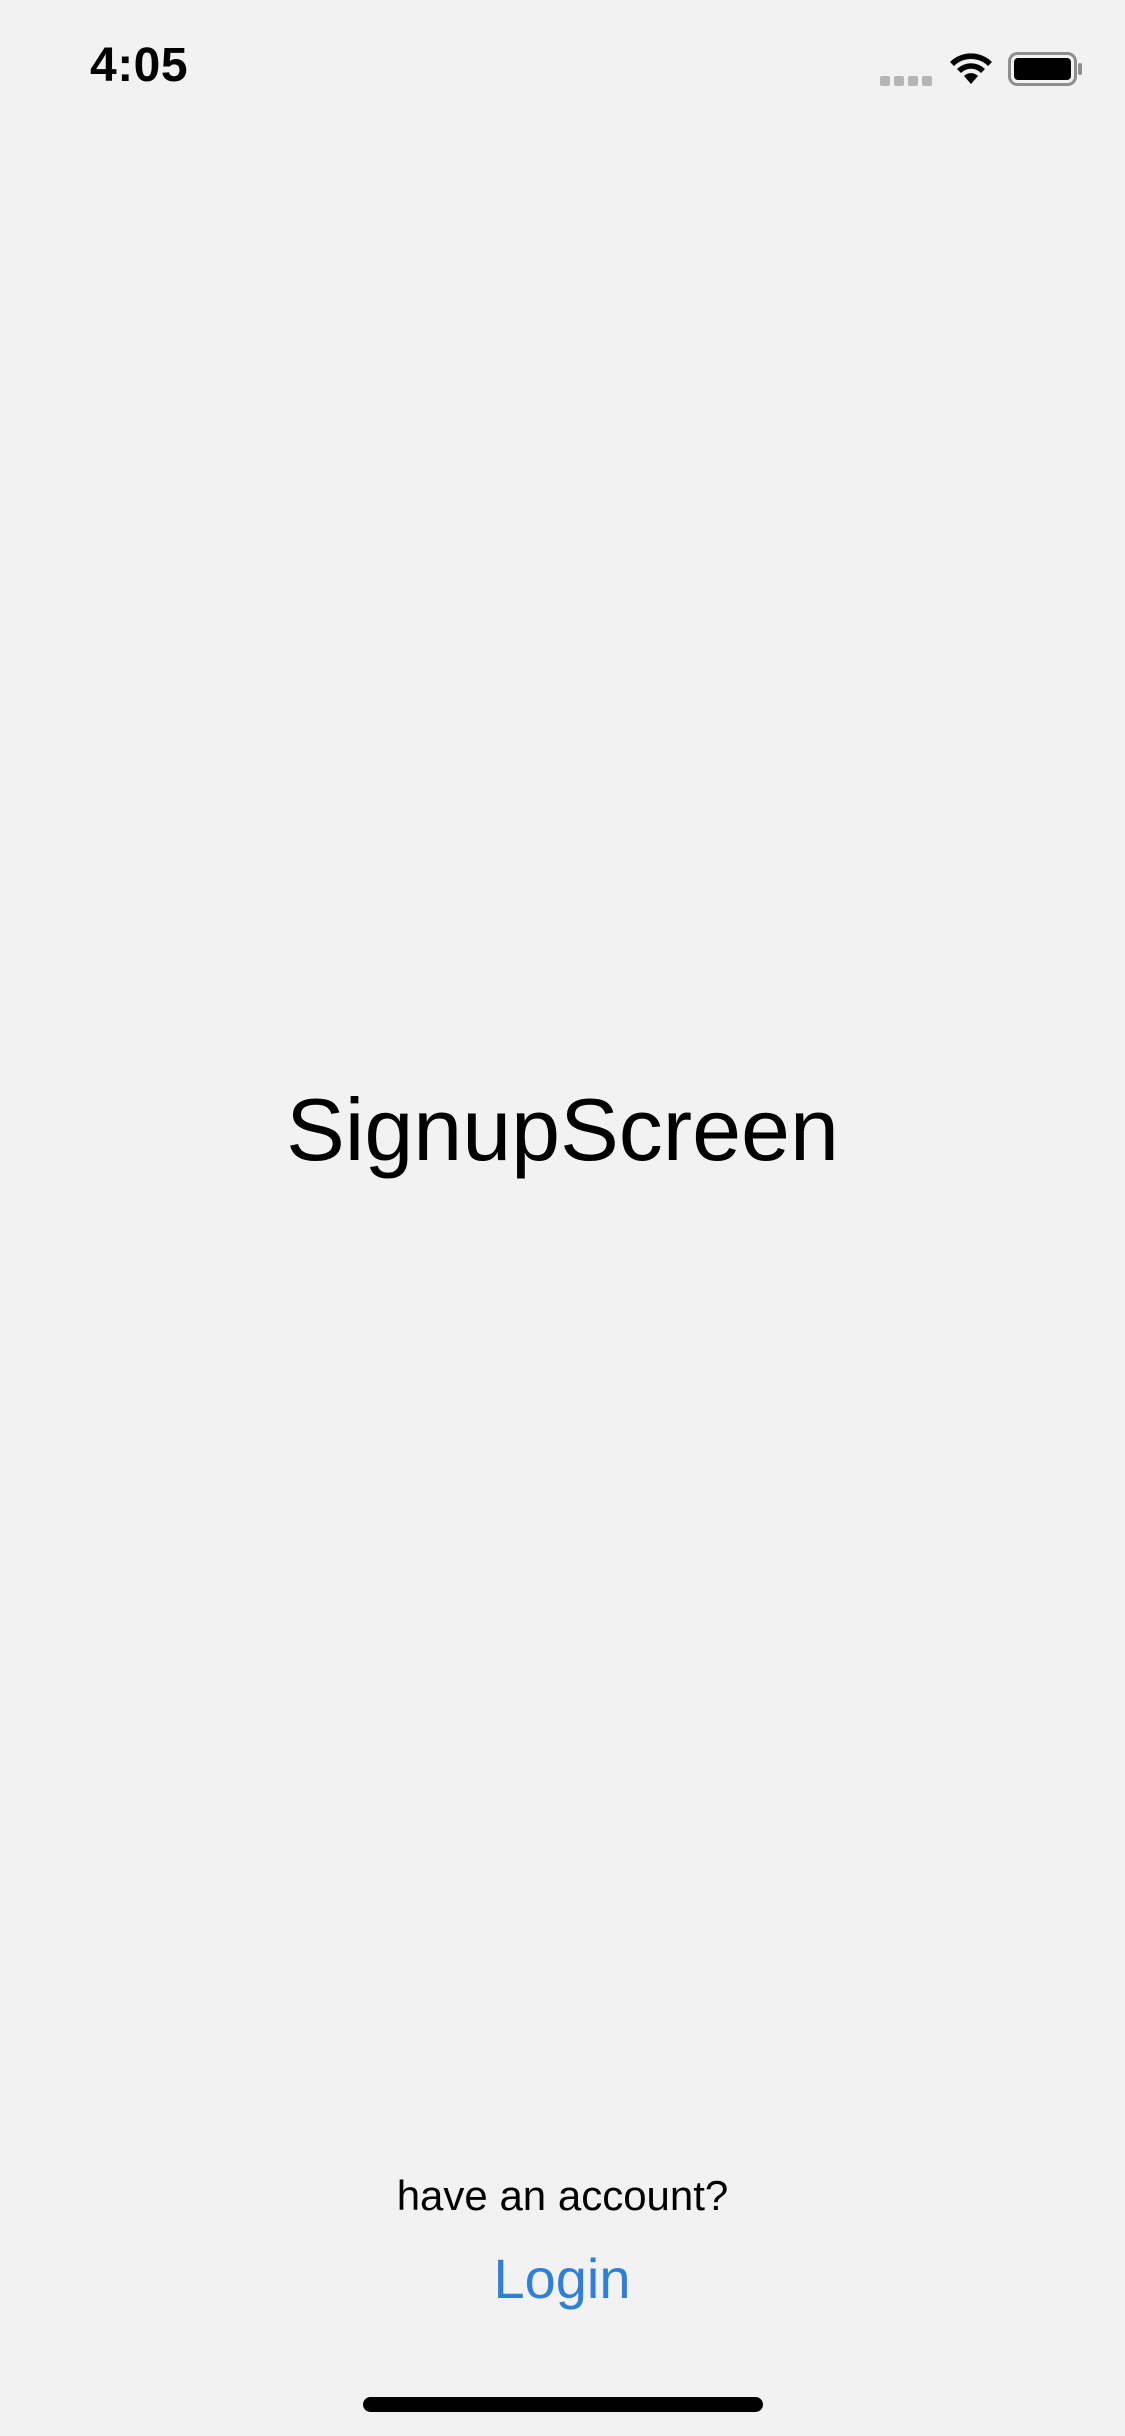 This screenshot has height=2436, width=1125. What do you see at coordinates (139, 65) in the screenshot?
I see `status-time: 4:05` at bounding box center [139, 65].